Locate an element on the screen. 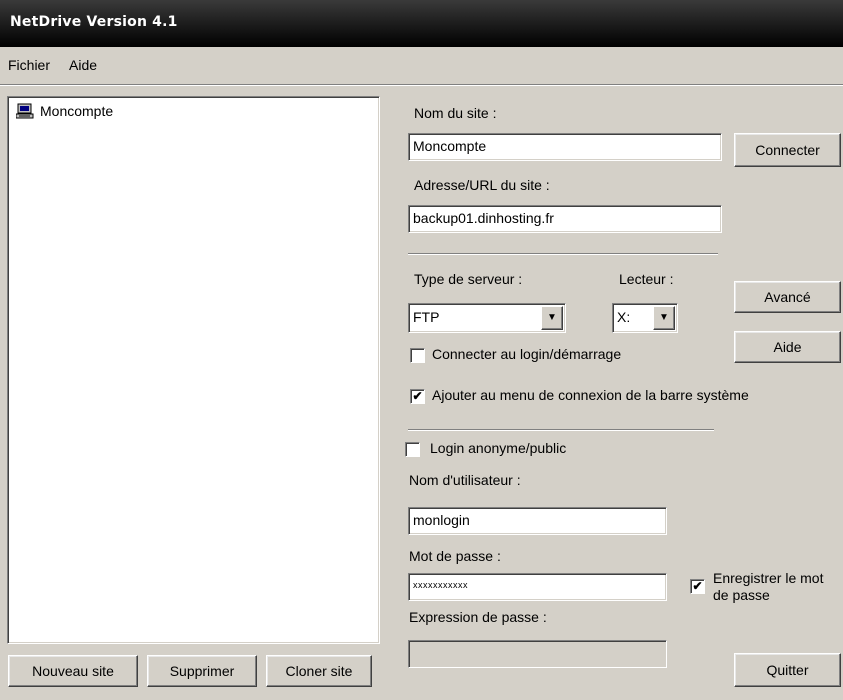 This screenshot has width=843, height=700. server-type-select: FTP ▼ is located at coordinates (487, 318).